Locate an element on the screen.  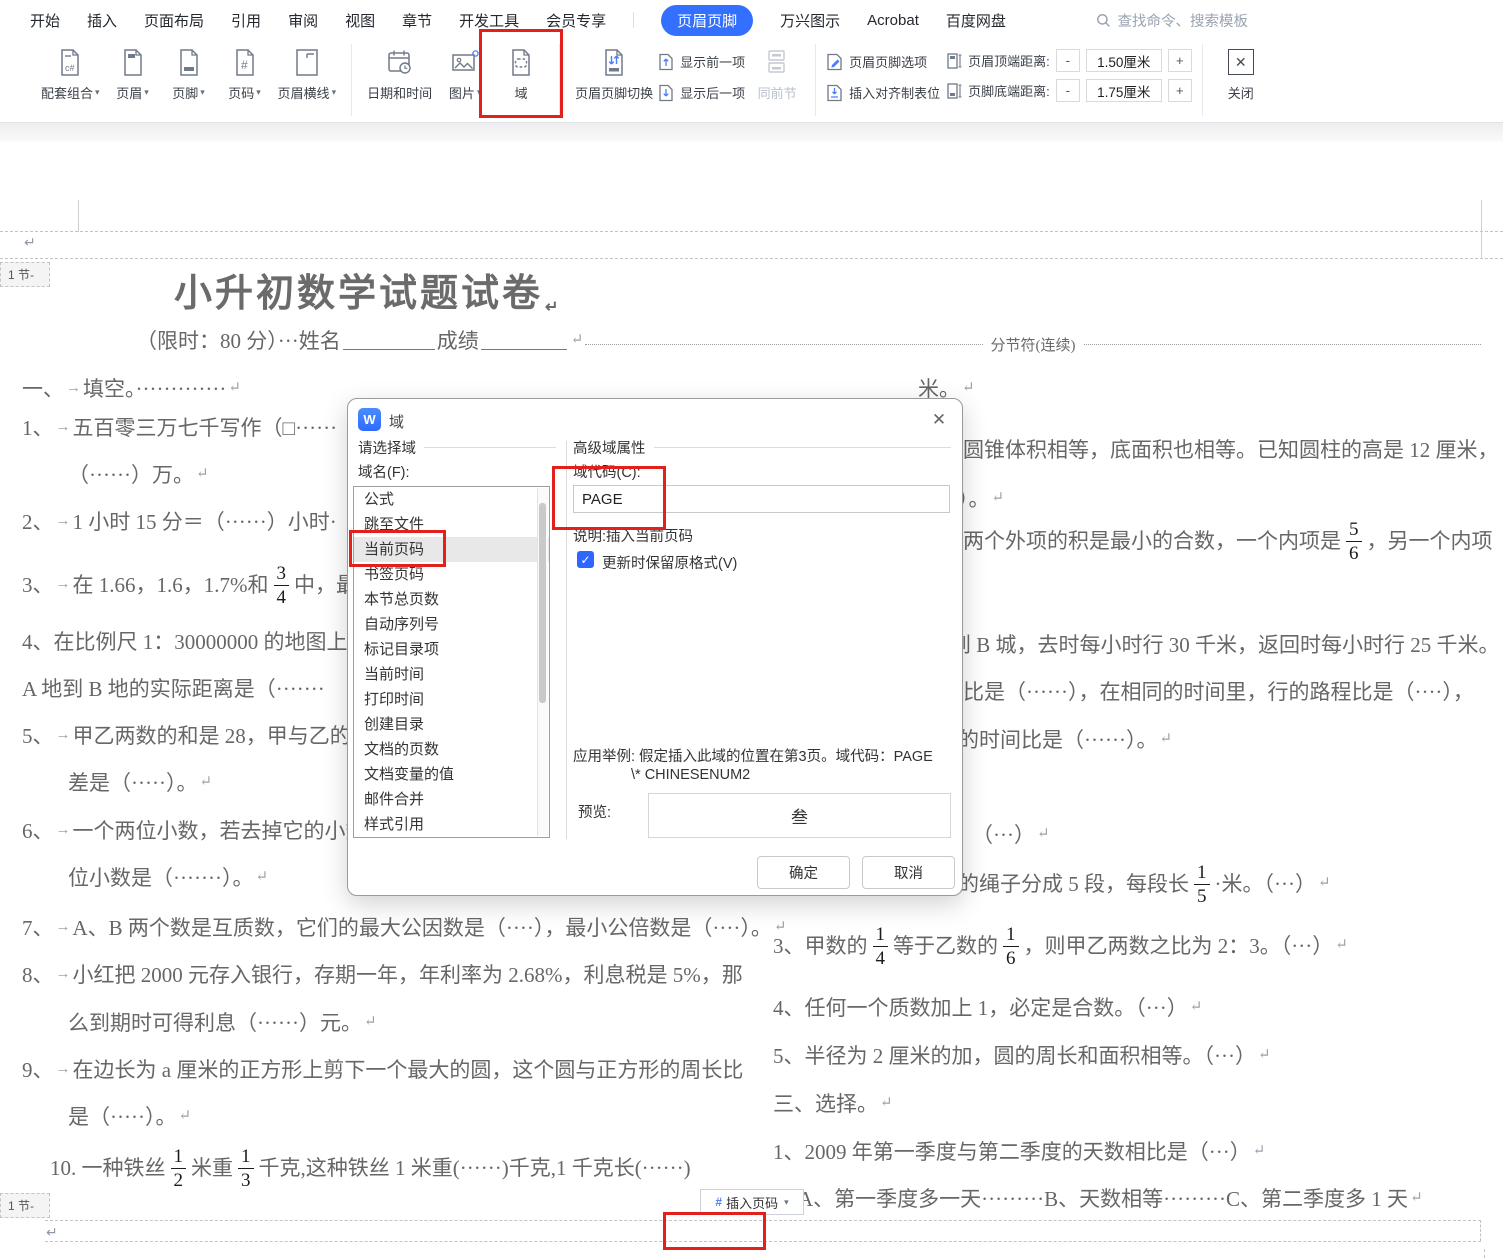
field-list-item: 创建目录 is located at coordinates (451, 724).